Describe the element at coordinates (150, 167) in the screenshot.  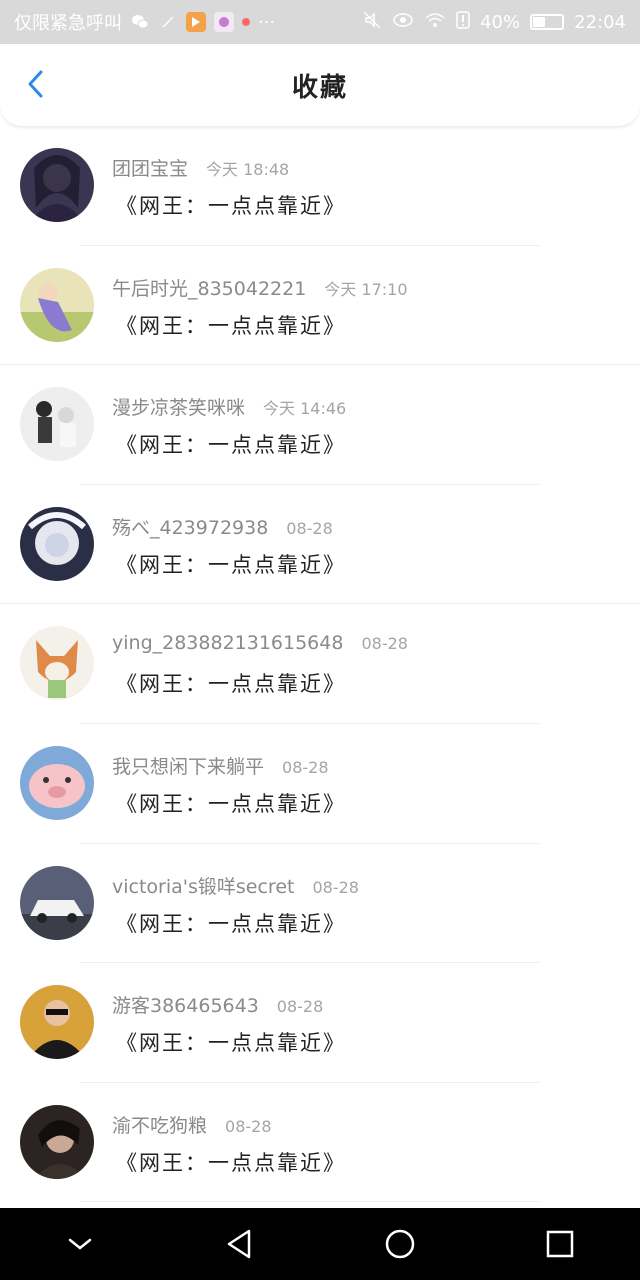
I see `user-name: 团团宝宝` at that location.